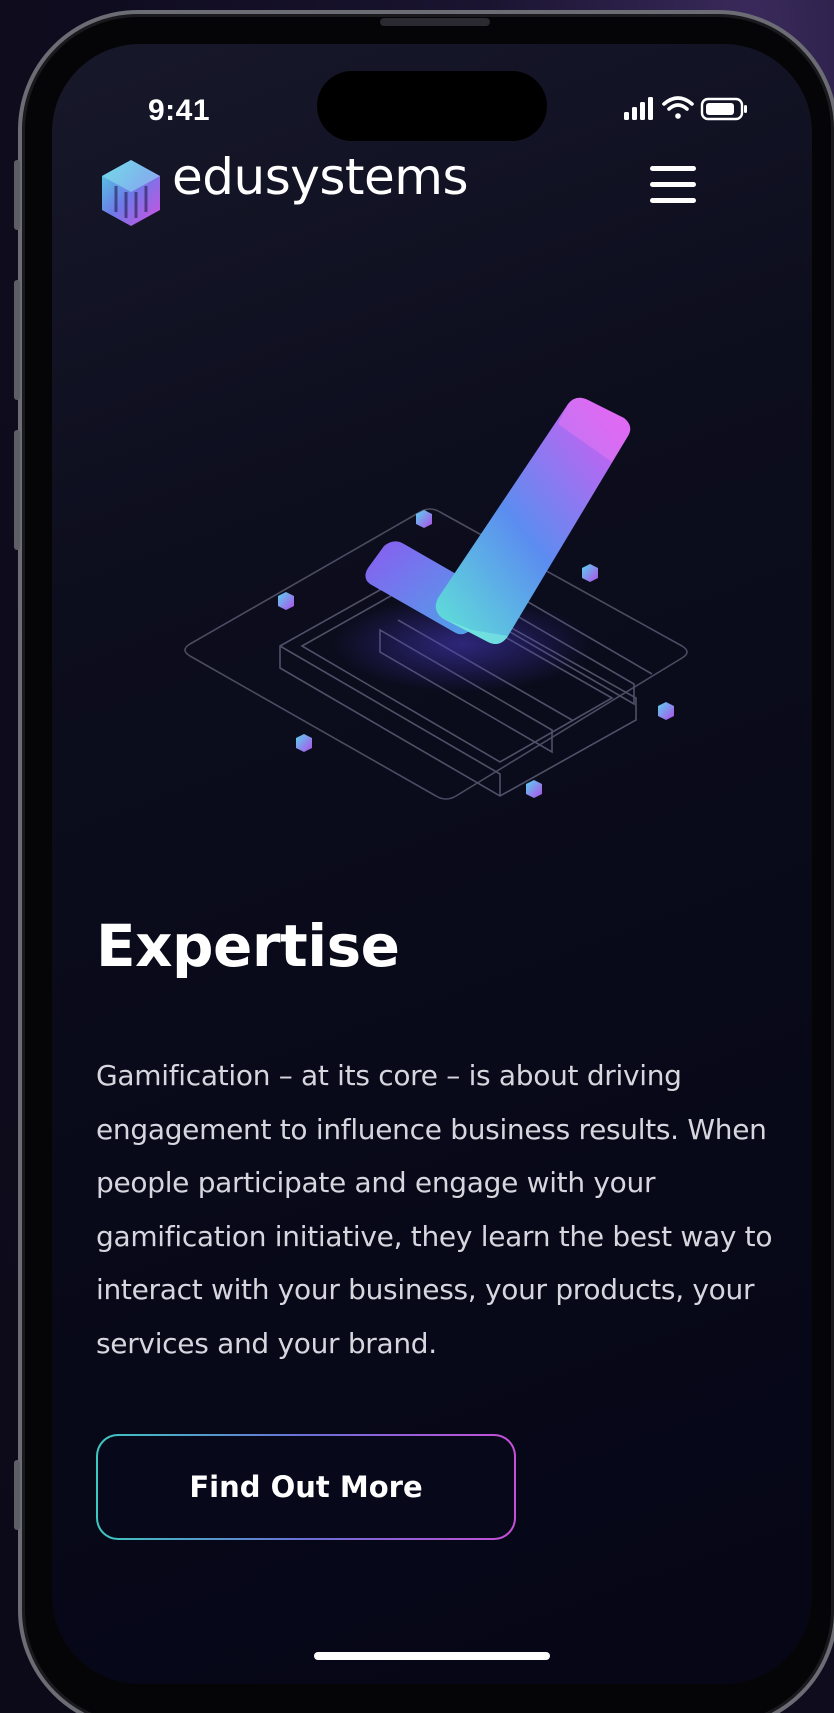  Describe the element at coordinates (674, 188) in the screenshot. I see `hamburger-menu-icon` at that location.